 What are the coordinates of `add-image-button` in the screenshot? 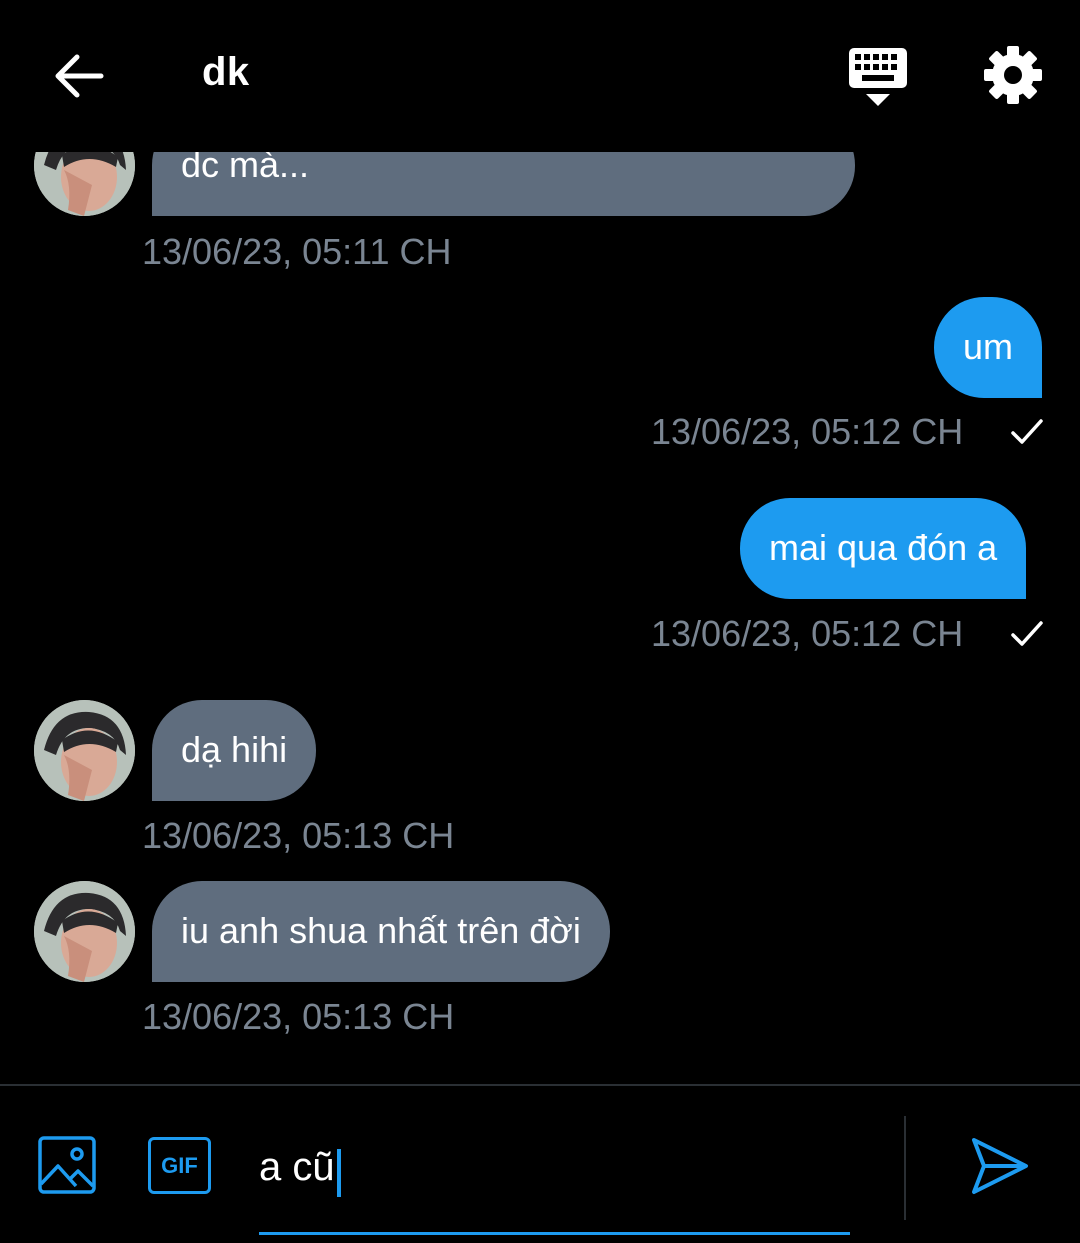 It's located at (67, 1165).